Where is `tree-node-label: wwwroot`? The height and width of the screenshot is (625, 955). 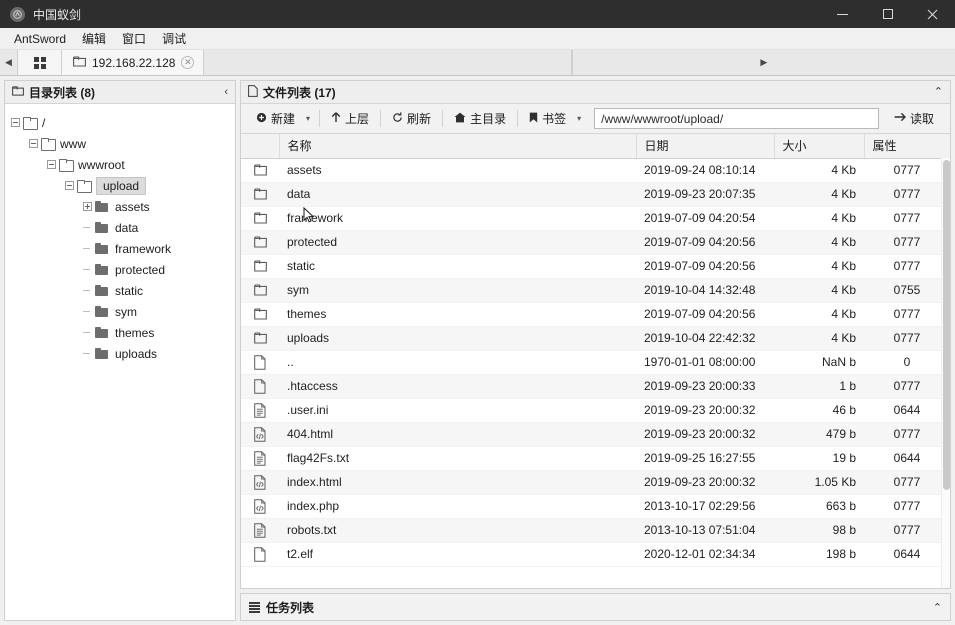 tree-node-label: wwwroot is located at coordinates (101, 164).